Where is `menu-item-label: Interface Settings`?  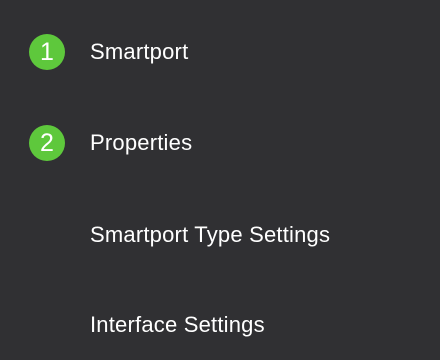
menu-item-label: Interface Settings is located at coordinates (177, 324).